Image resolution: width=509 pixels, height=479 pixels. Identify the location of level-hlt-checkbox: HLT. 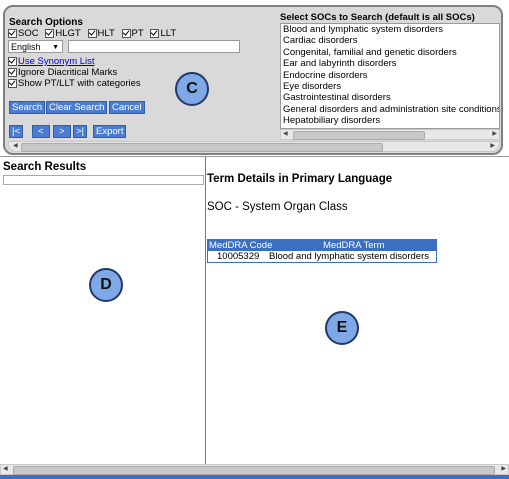
(101, 33).